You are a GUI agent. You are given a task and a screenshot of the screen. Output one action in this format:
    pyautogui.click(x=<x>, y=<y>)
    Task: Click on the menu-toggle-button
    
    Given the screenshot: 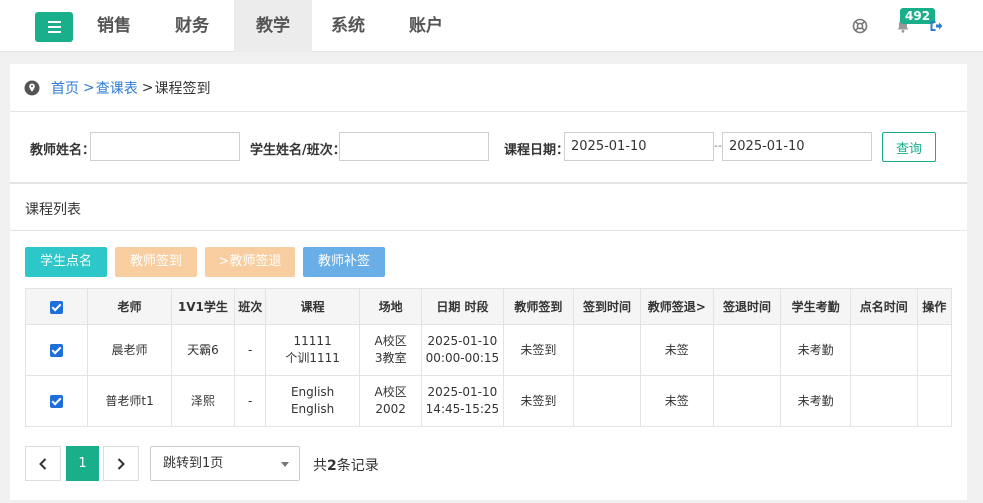 What is the action you would take?
    pyautogui.click(x=54, y=27)
    